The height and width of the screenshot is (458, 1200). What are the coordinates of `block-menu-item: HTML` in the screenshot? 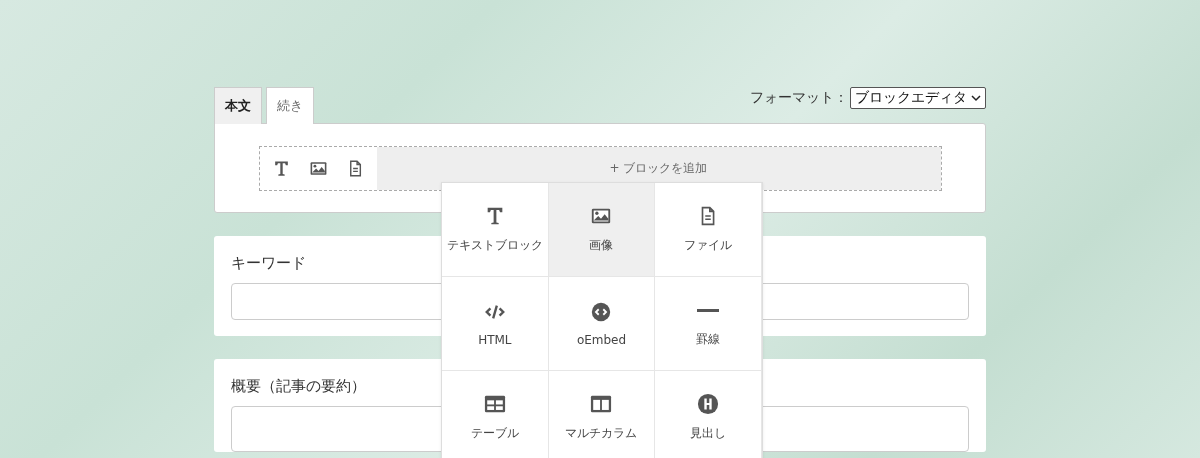 It's located at (495, 324).